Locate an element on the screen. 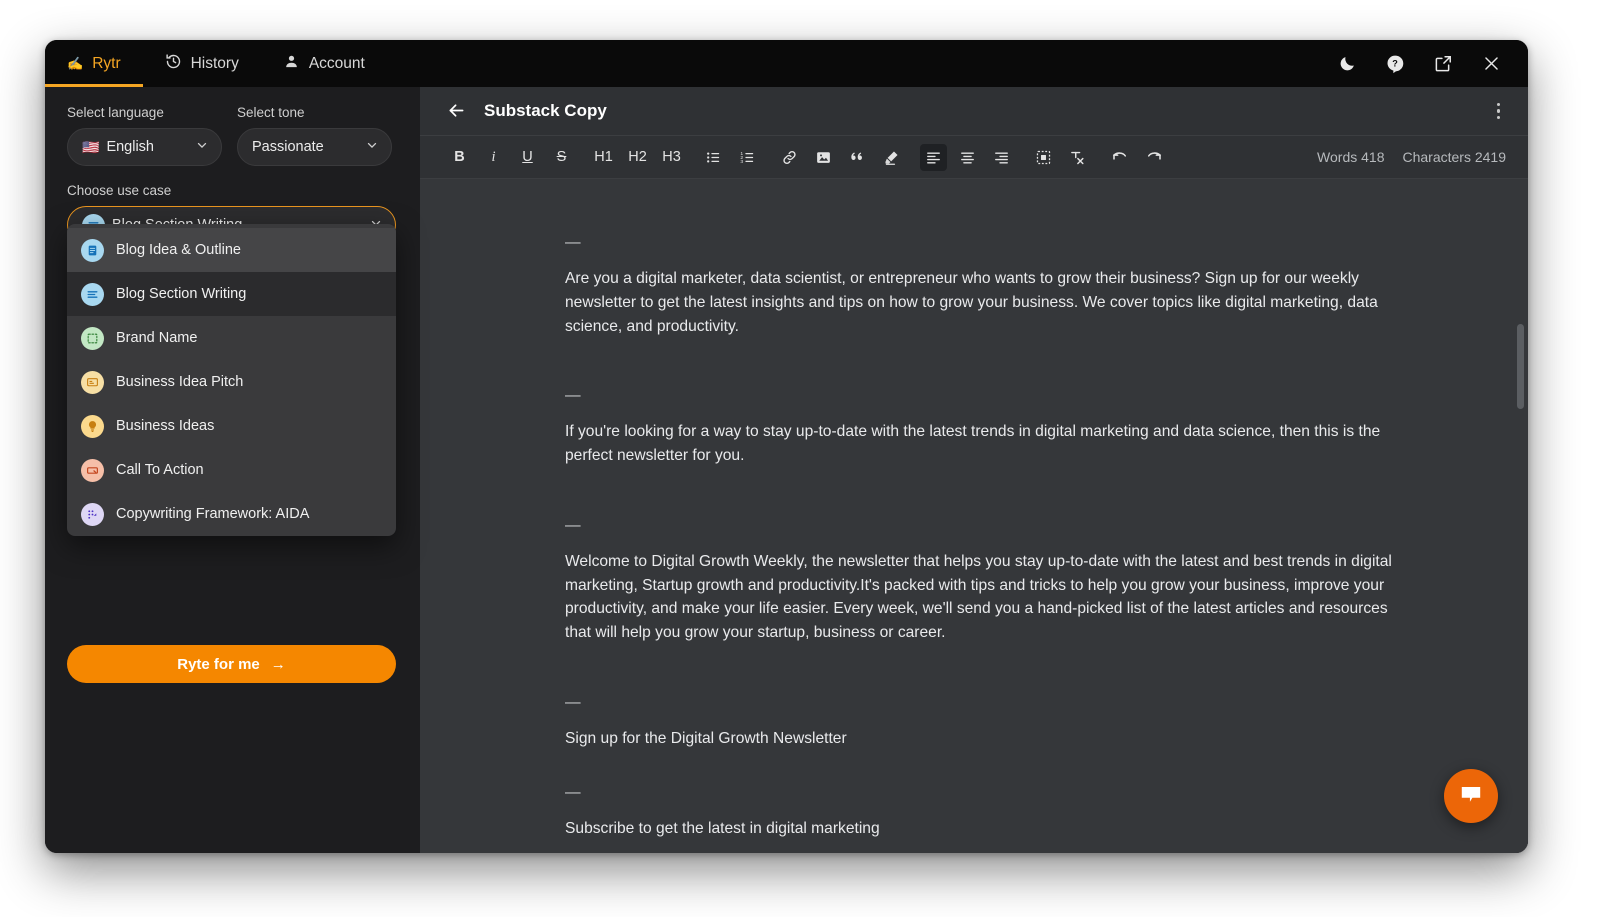 The height and width of the screenshot is (917, 1600). chat-support-button is located at coordinates (1471, 796).